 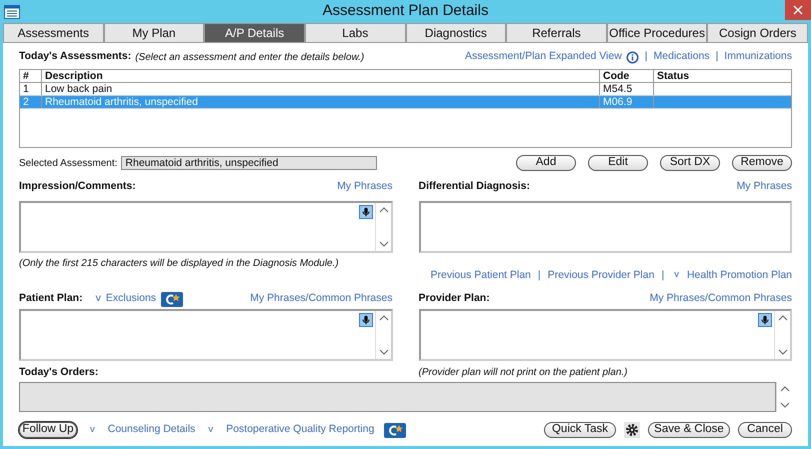 I want to click on field-label: Selected Assessment:, so click(x=68, y=163).